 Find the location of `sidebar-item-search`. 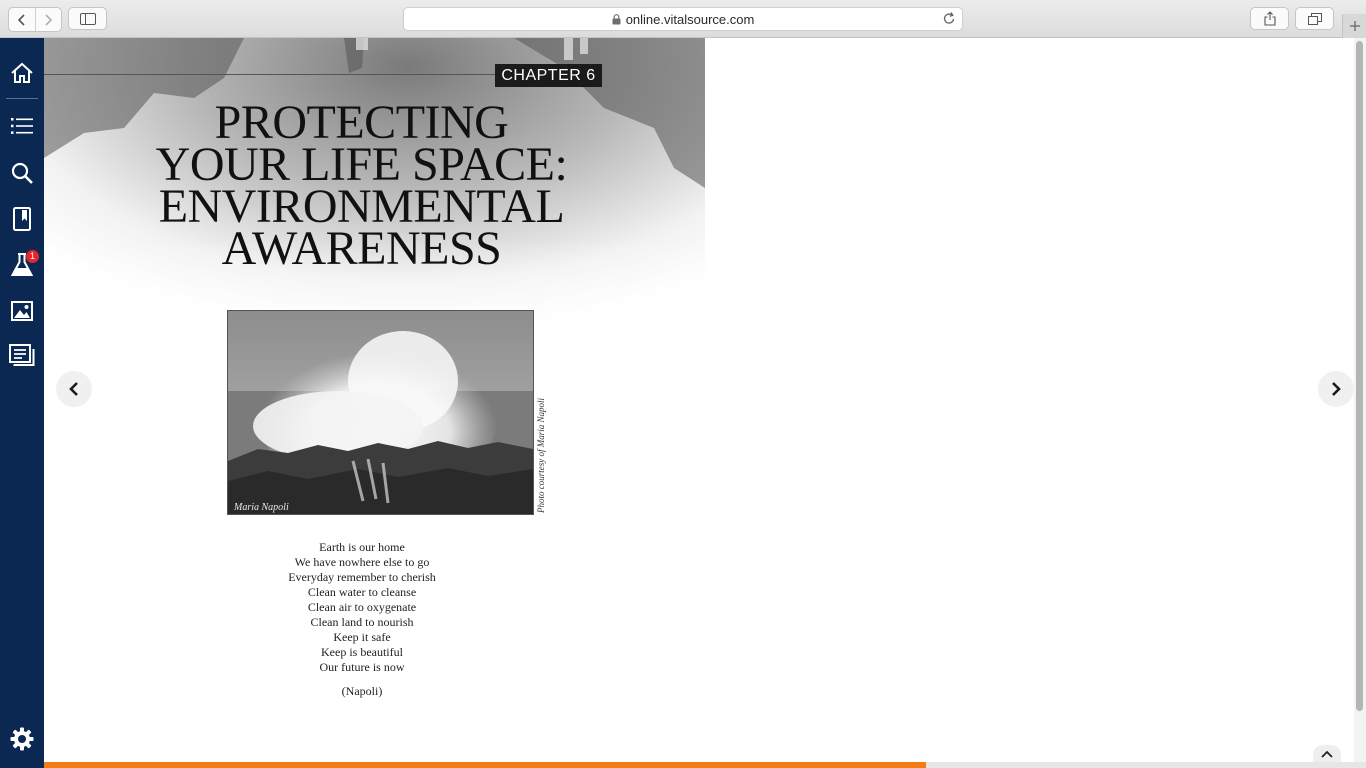

sidebar-item-search is located at coordinates (22, 173).